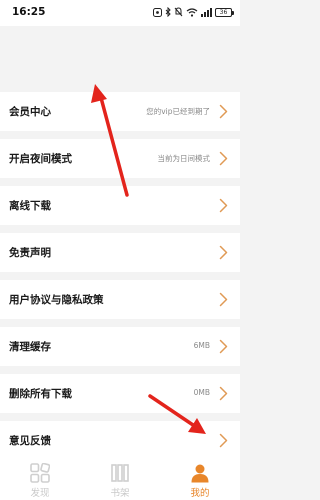 This screenshot has height=500, width=320. Describe the element at coordinates (30, 347) in the screenshot. I see `settings-item-label: 清理缓存` at that location.